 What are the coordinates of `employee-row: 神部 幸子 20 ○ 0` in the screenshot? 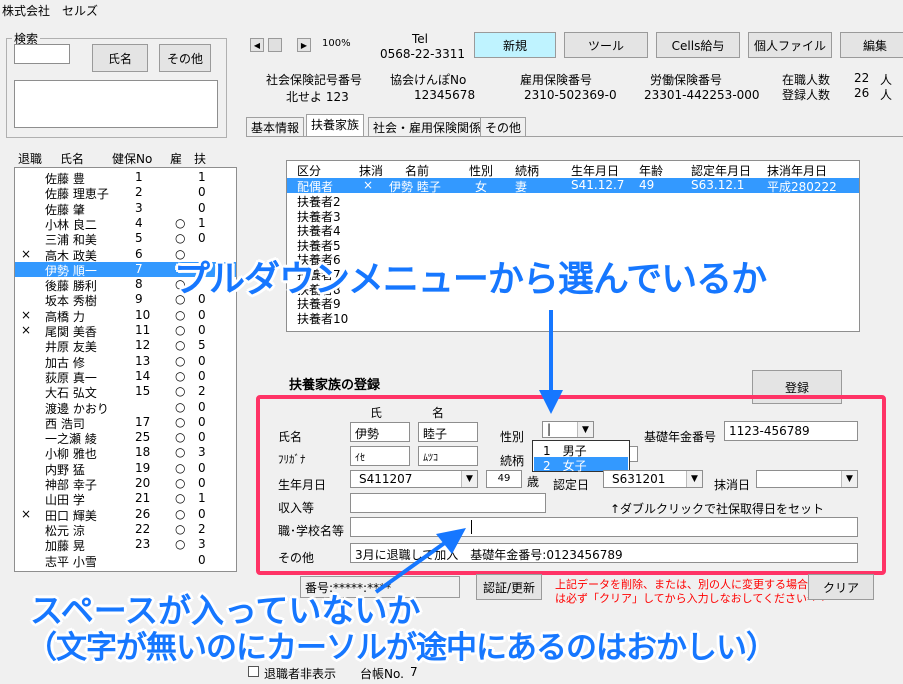 It's located at (125, 484).